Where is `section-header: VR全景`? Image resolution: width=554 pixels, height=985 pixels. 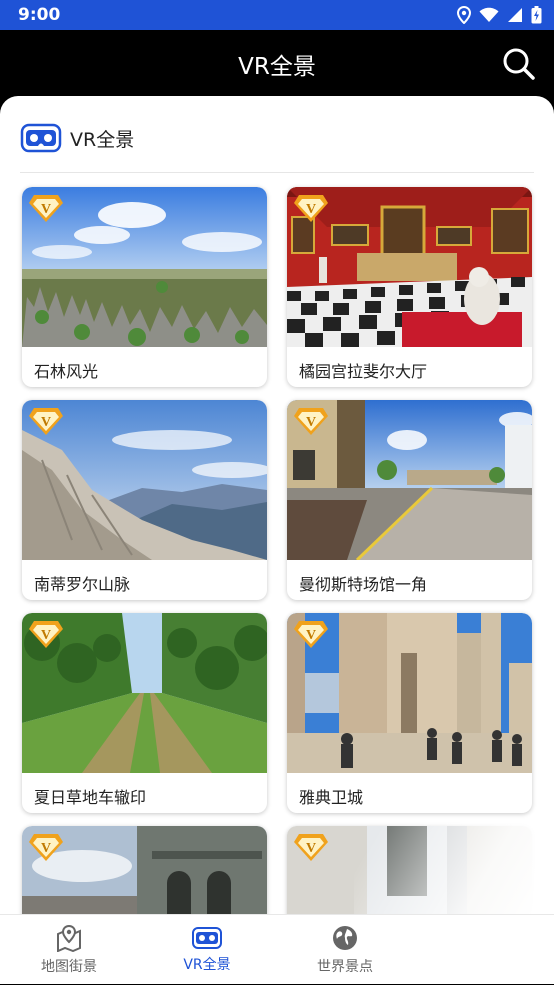 section-header: VR全景 is located at coordinates (77, 138).